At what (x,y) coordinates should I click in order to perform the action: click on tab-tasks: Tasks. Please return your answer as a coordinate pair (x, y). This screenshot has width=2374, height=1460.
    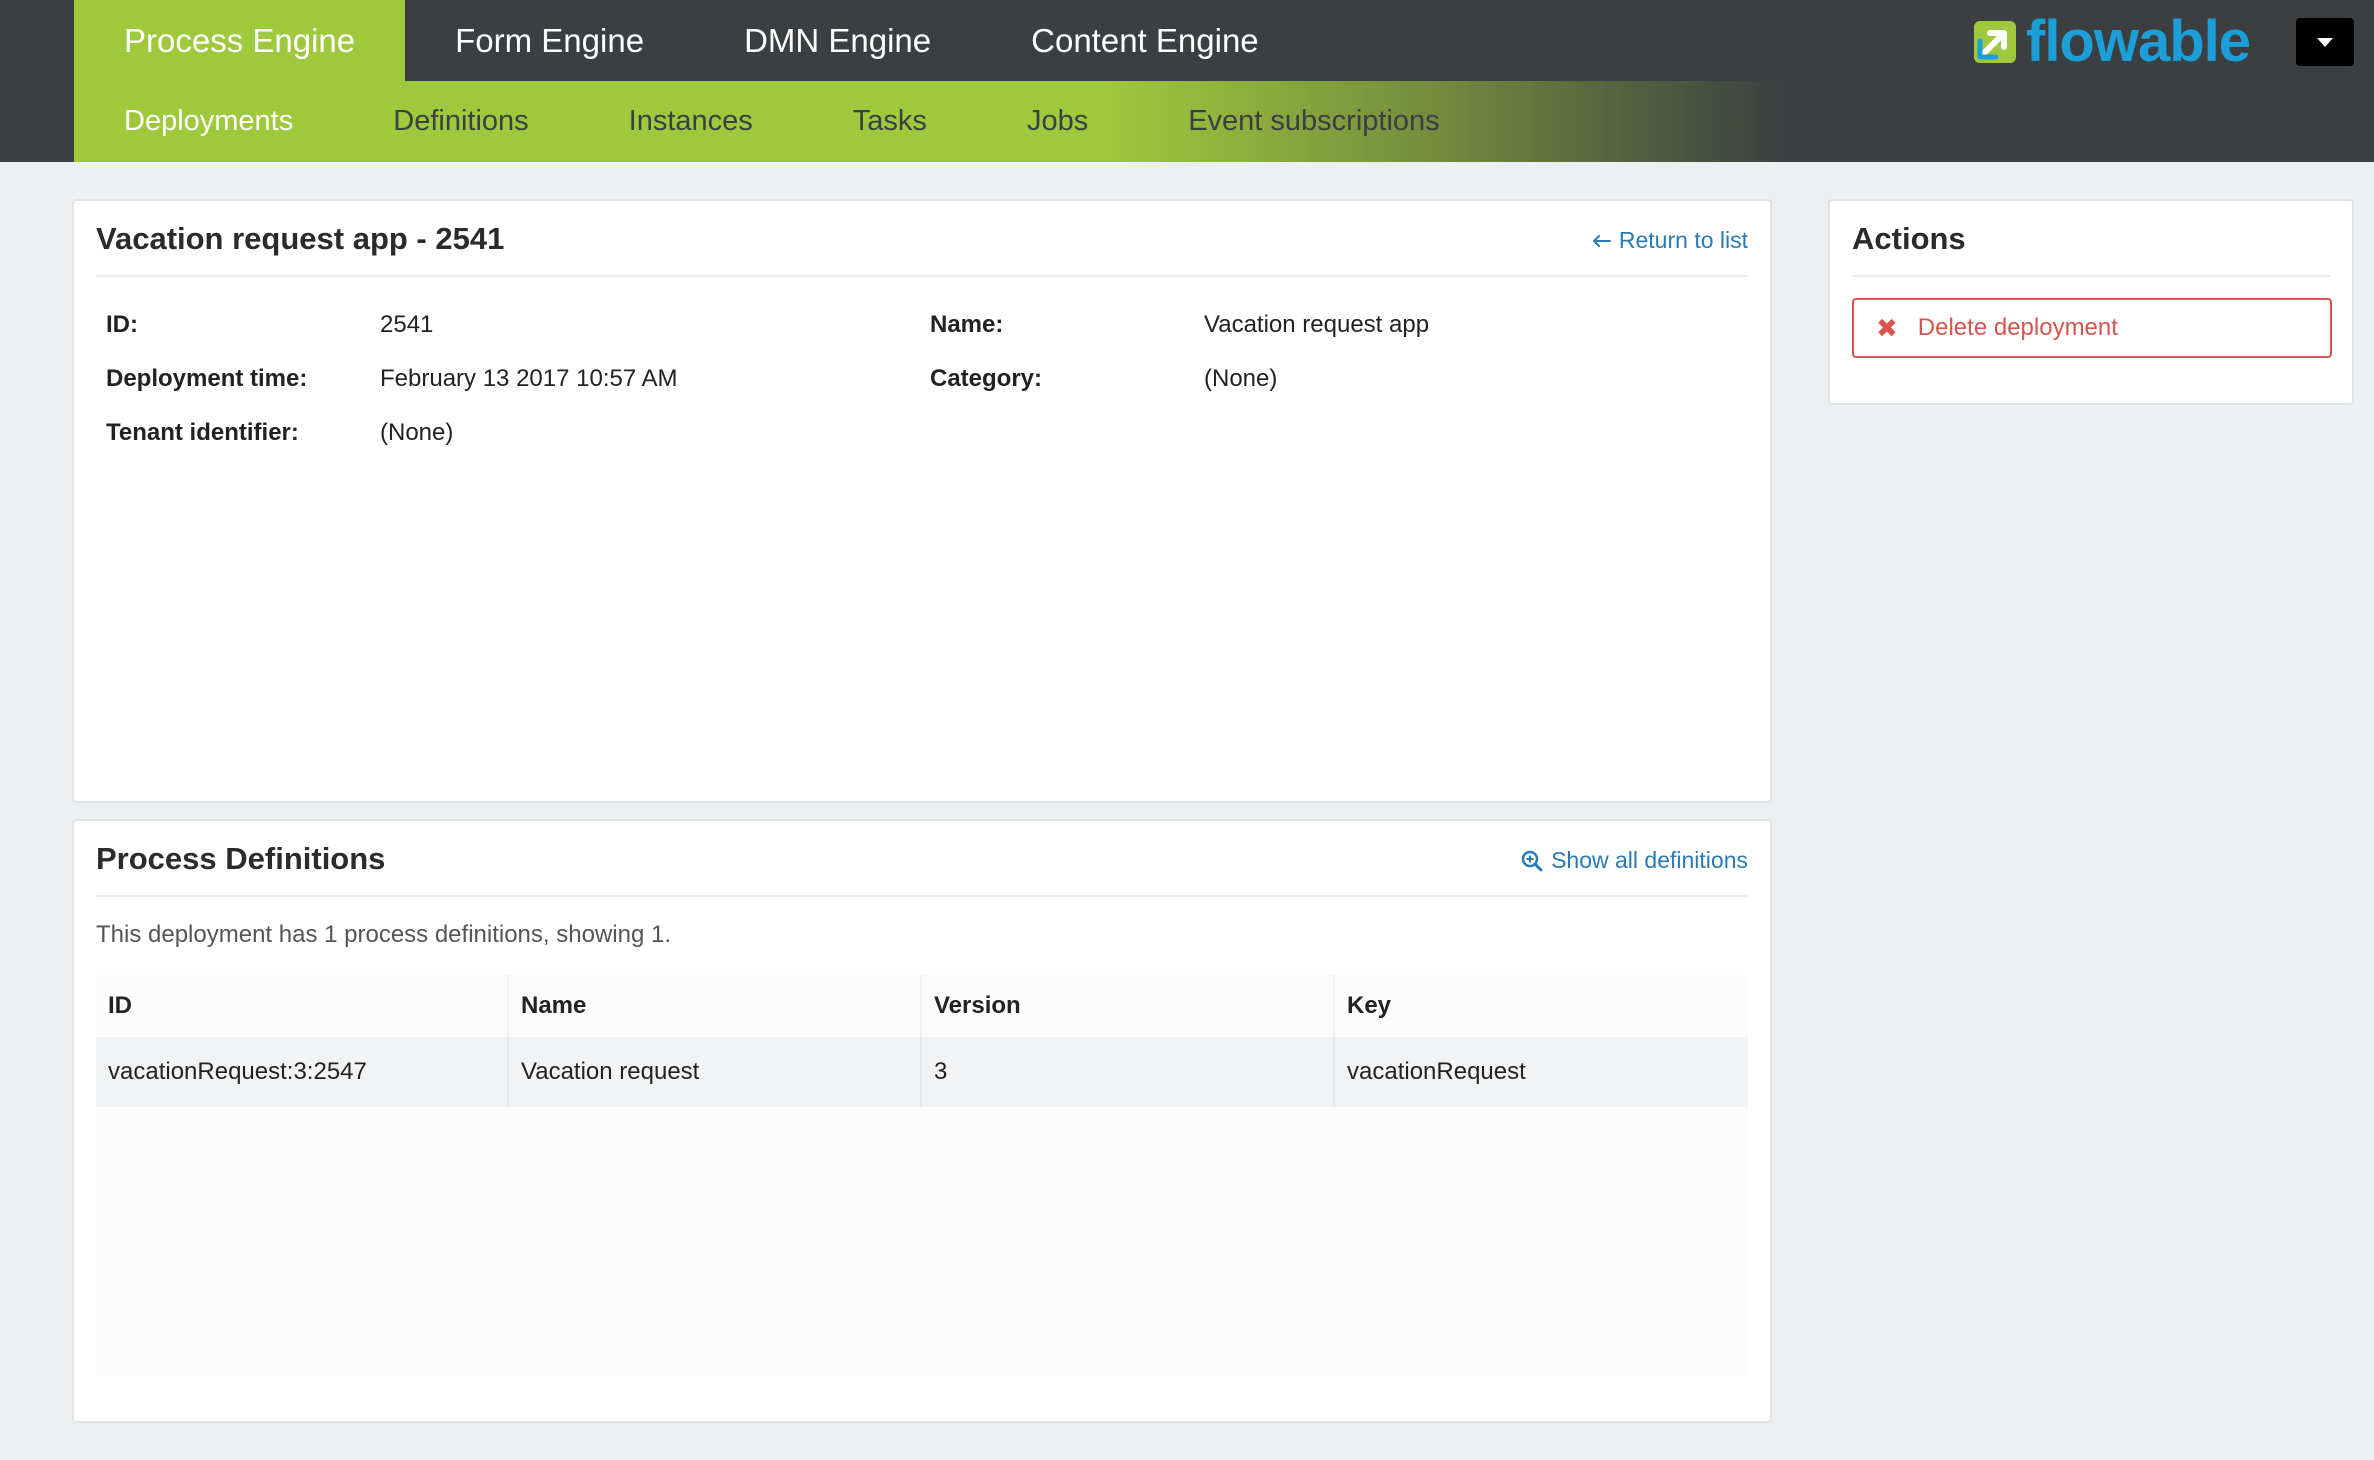
    Looking at the image, I should click on (890, 121).